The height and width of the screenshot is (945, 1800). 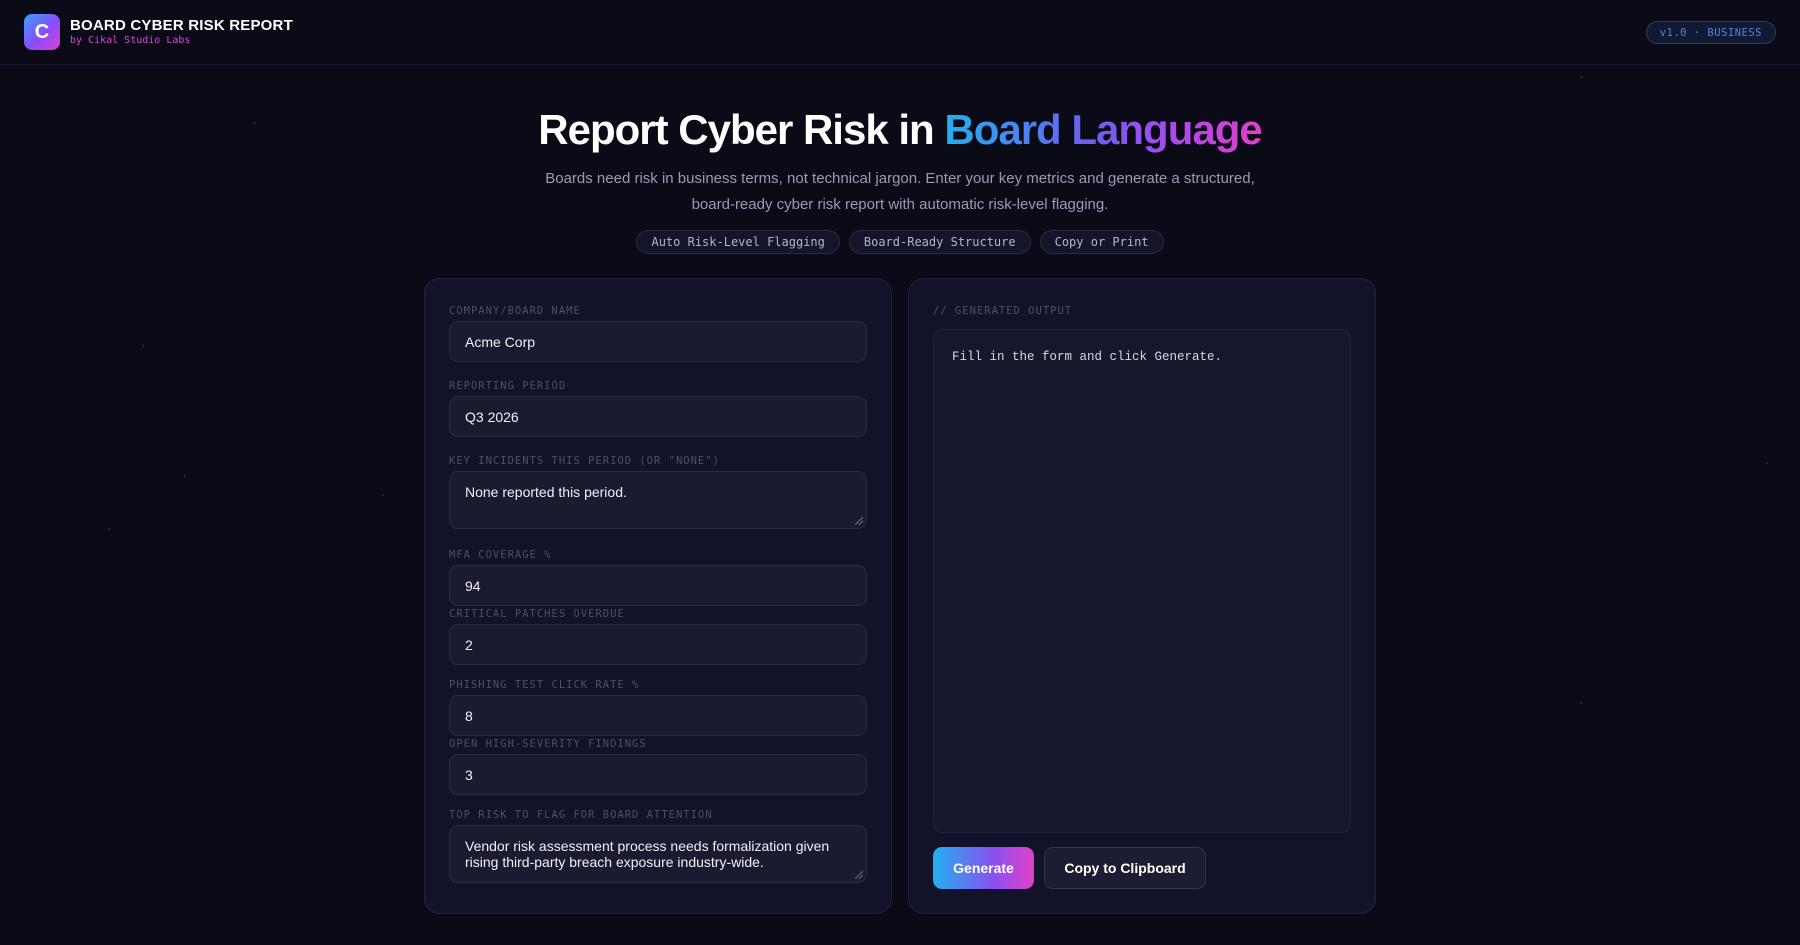 What do you see at coordinates (581, 815) in the screenshot?
I see `top-risk-label: TOP RISK TO FLAG FOR BOARD ATTENTION` at bounding box center [581, 815].